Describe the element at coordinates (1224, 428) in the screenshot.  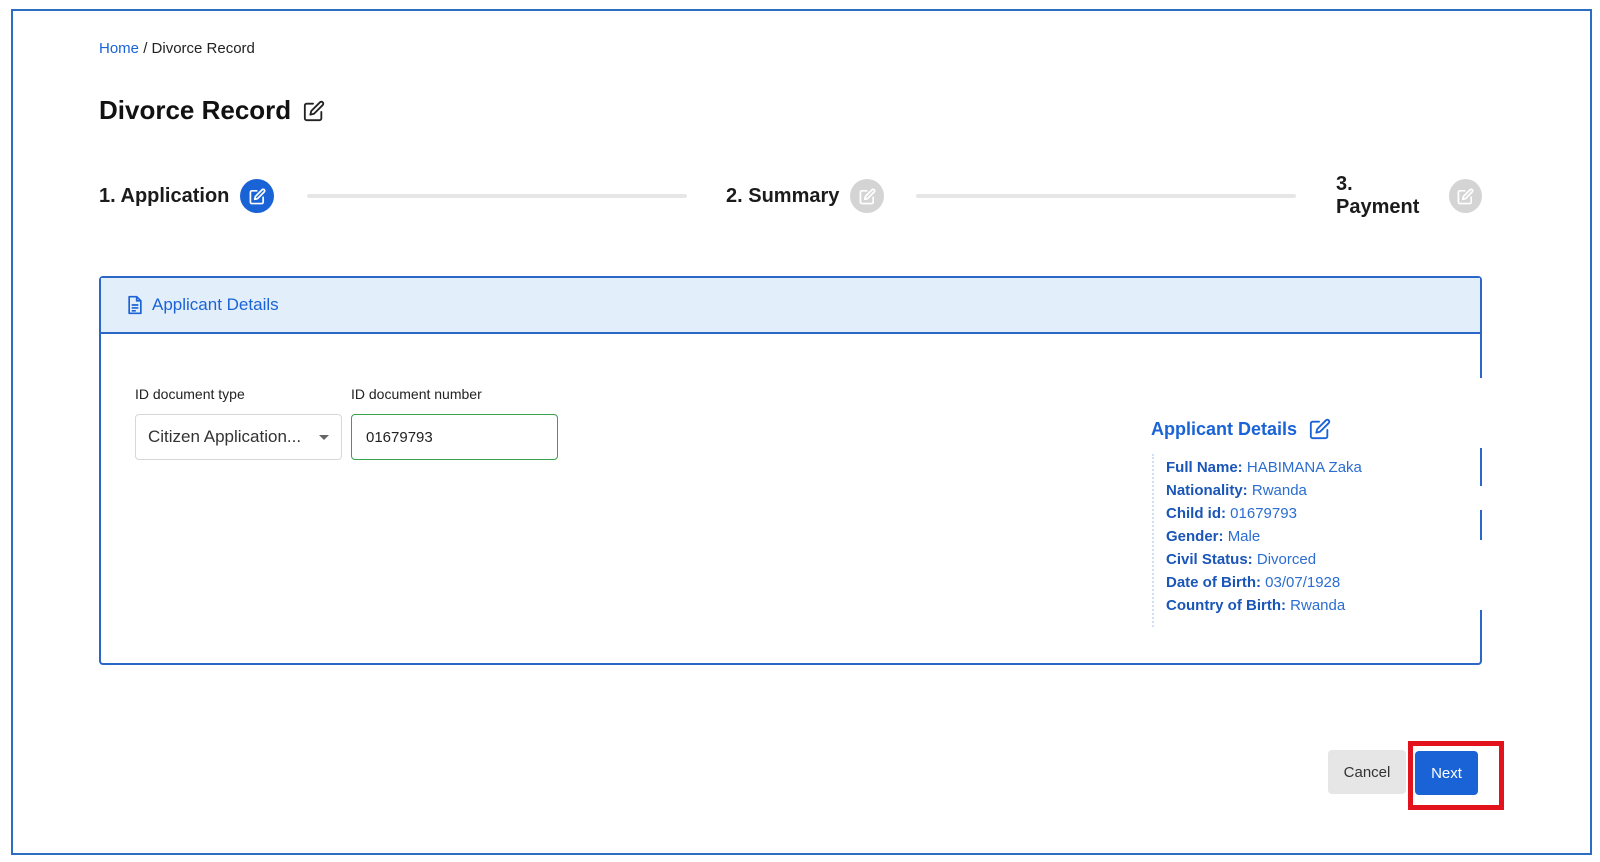
I see `applicant-summary-title-text: Applicant Details` at that location.